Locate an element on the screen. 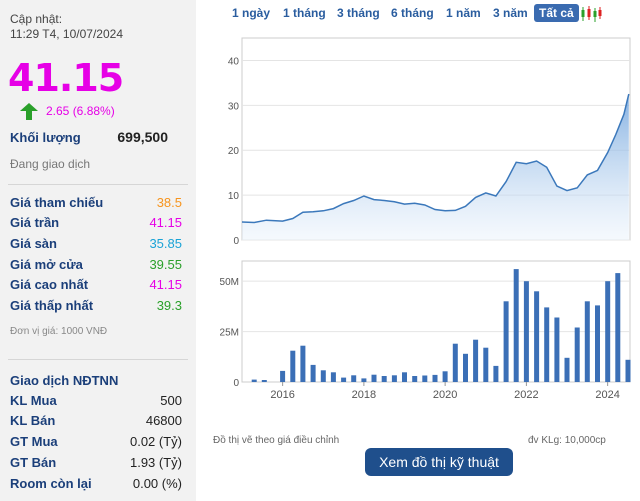 The image size is (640, 501). adjusted-price-note: Đồ thị vẽ theo giá điều chỉnh is located at coordinates (276, 440).